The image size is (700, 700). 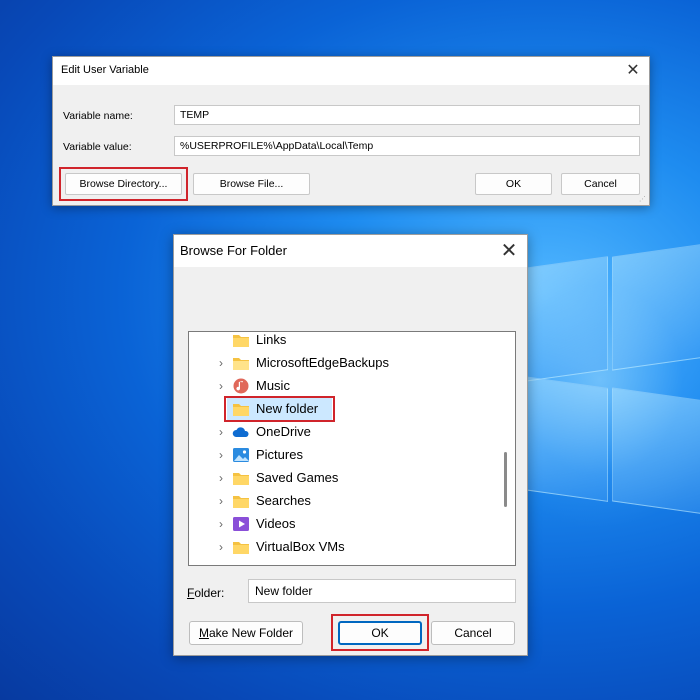 I want to click on tree-item: › OneDrive, so click(x=344, y=432).